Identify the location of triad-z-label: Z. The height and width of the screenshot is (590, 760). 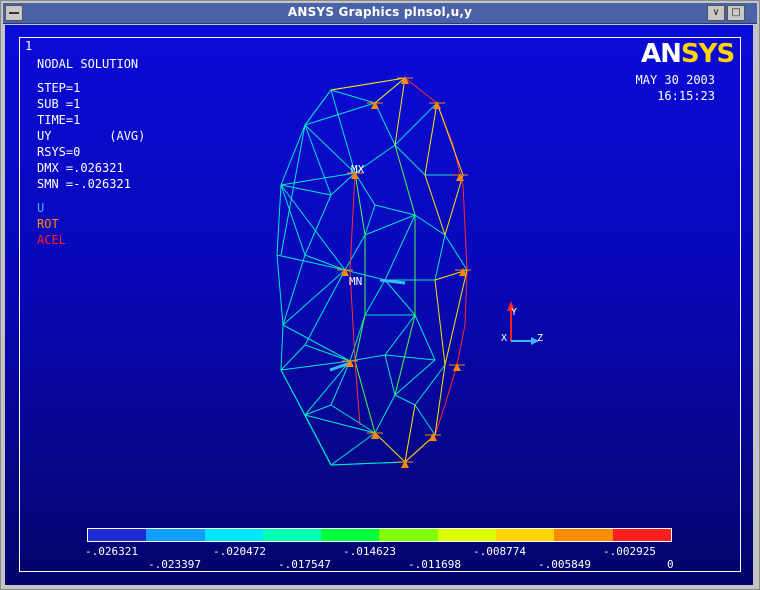
(540, 338).